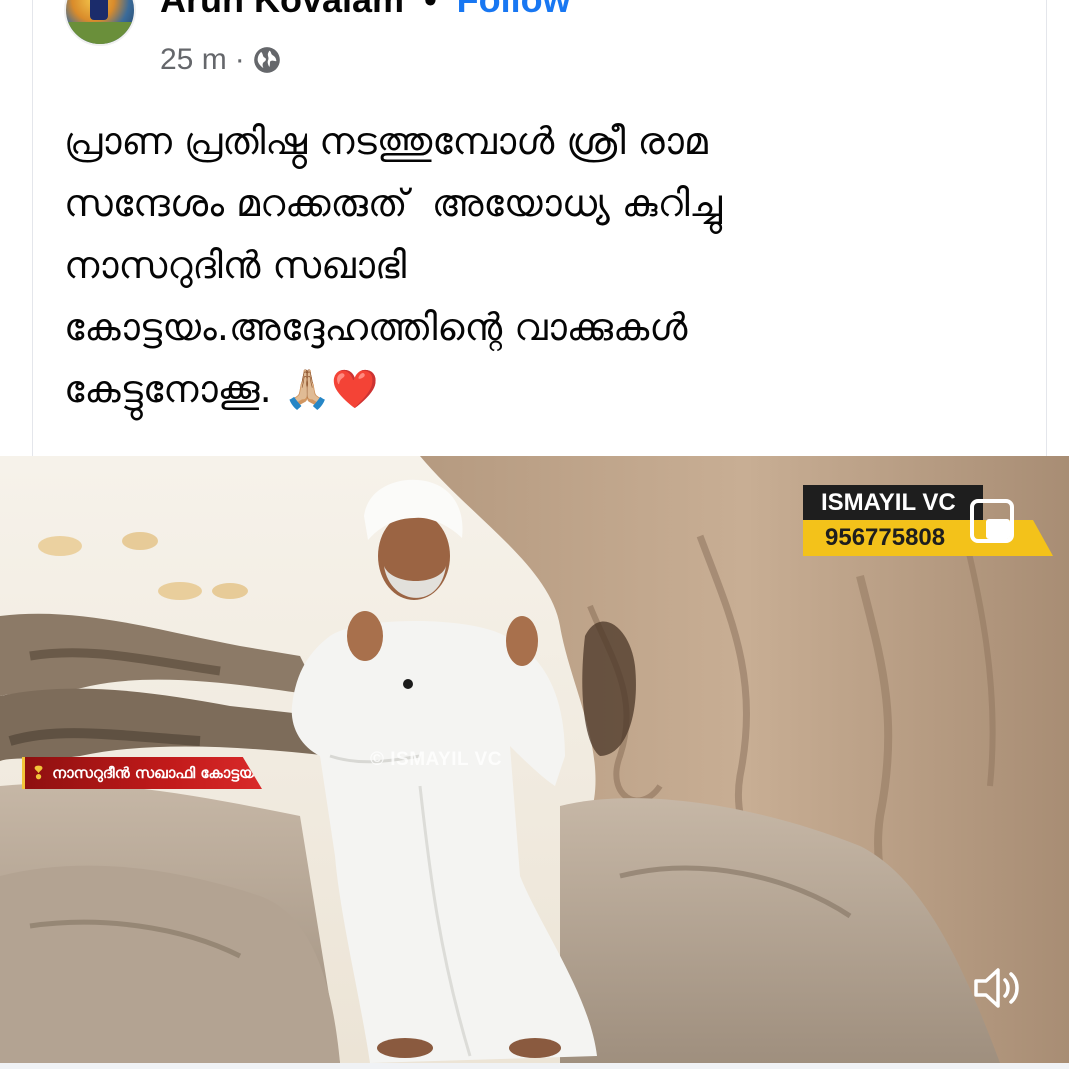 The width and height of the screenshot is (1069, 1069). I want to click on picture-in-picture-icon, so click(992, 521).